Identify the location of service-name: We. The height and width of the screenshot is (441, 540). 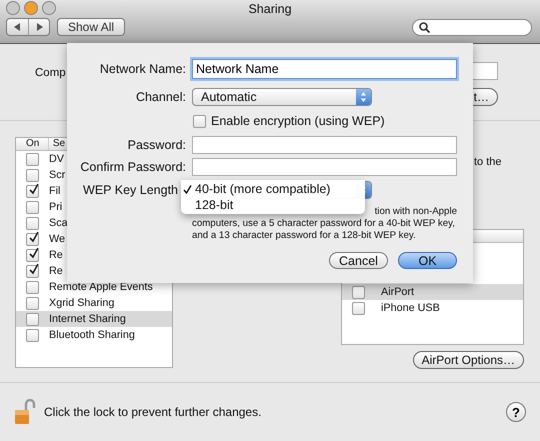
(57, 239).